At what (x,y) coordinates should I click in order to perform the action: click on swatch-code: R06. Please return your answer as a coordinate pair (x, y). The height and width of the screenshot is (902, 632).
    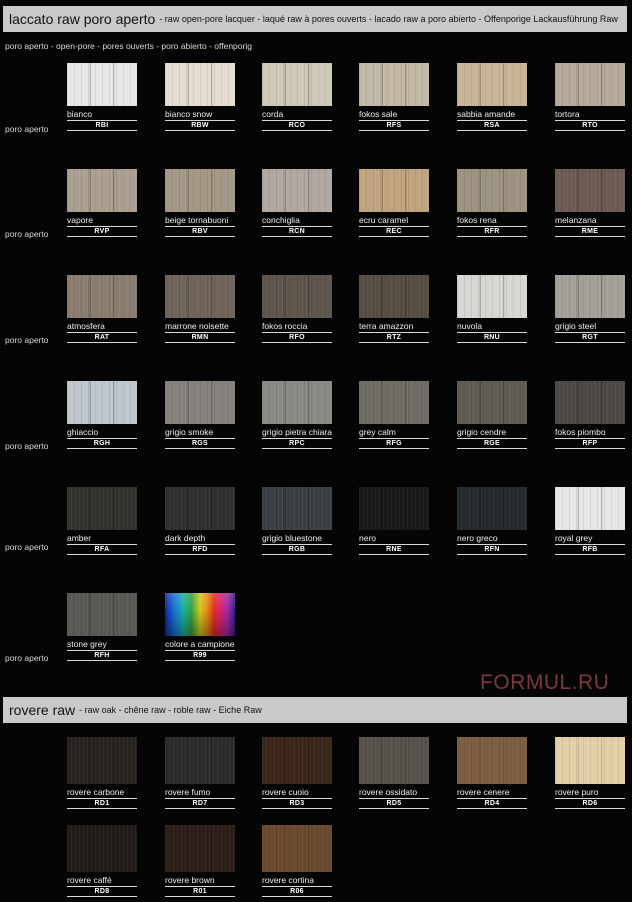
    Looking at the image, I should click on (297, 891).